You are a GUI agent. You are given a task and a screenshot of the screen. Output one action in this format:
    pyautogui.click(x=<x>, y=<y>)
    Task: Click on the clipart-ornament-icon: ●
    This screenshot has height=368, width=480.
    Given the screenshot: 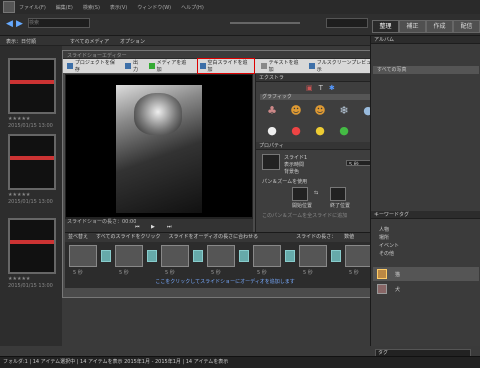 What is the action you would take?
    pyautogui.click(x=272, y=130)
    